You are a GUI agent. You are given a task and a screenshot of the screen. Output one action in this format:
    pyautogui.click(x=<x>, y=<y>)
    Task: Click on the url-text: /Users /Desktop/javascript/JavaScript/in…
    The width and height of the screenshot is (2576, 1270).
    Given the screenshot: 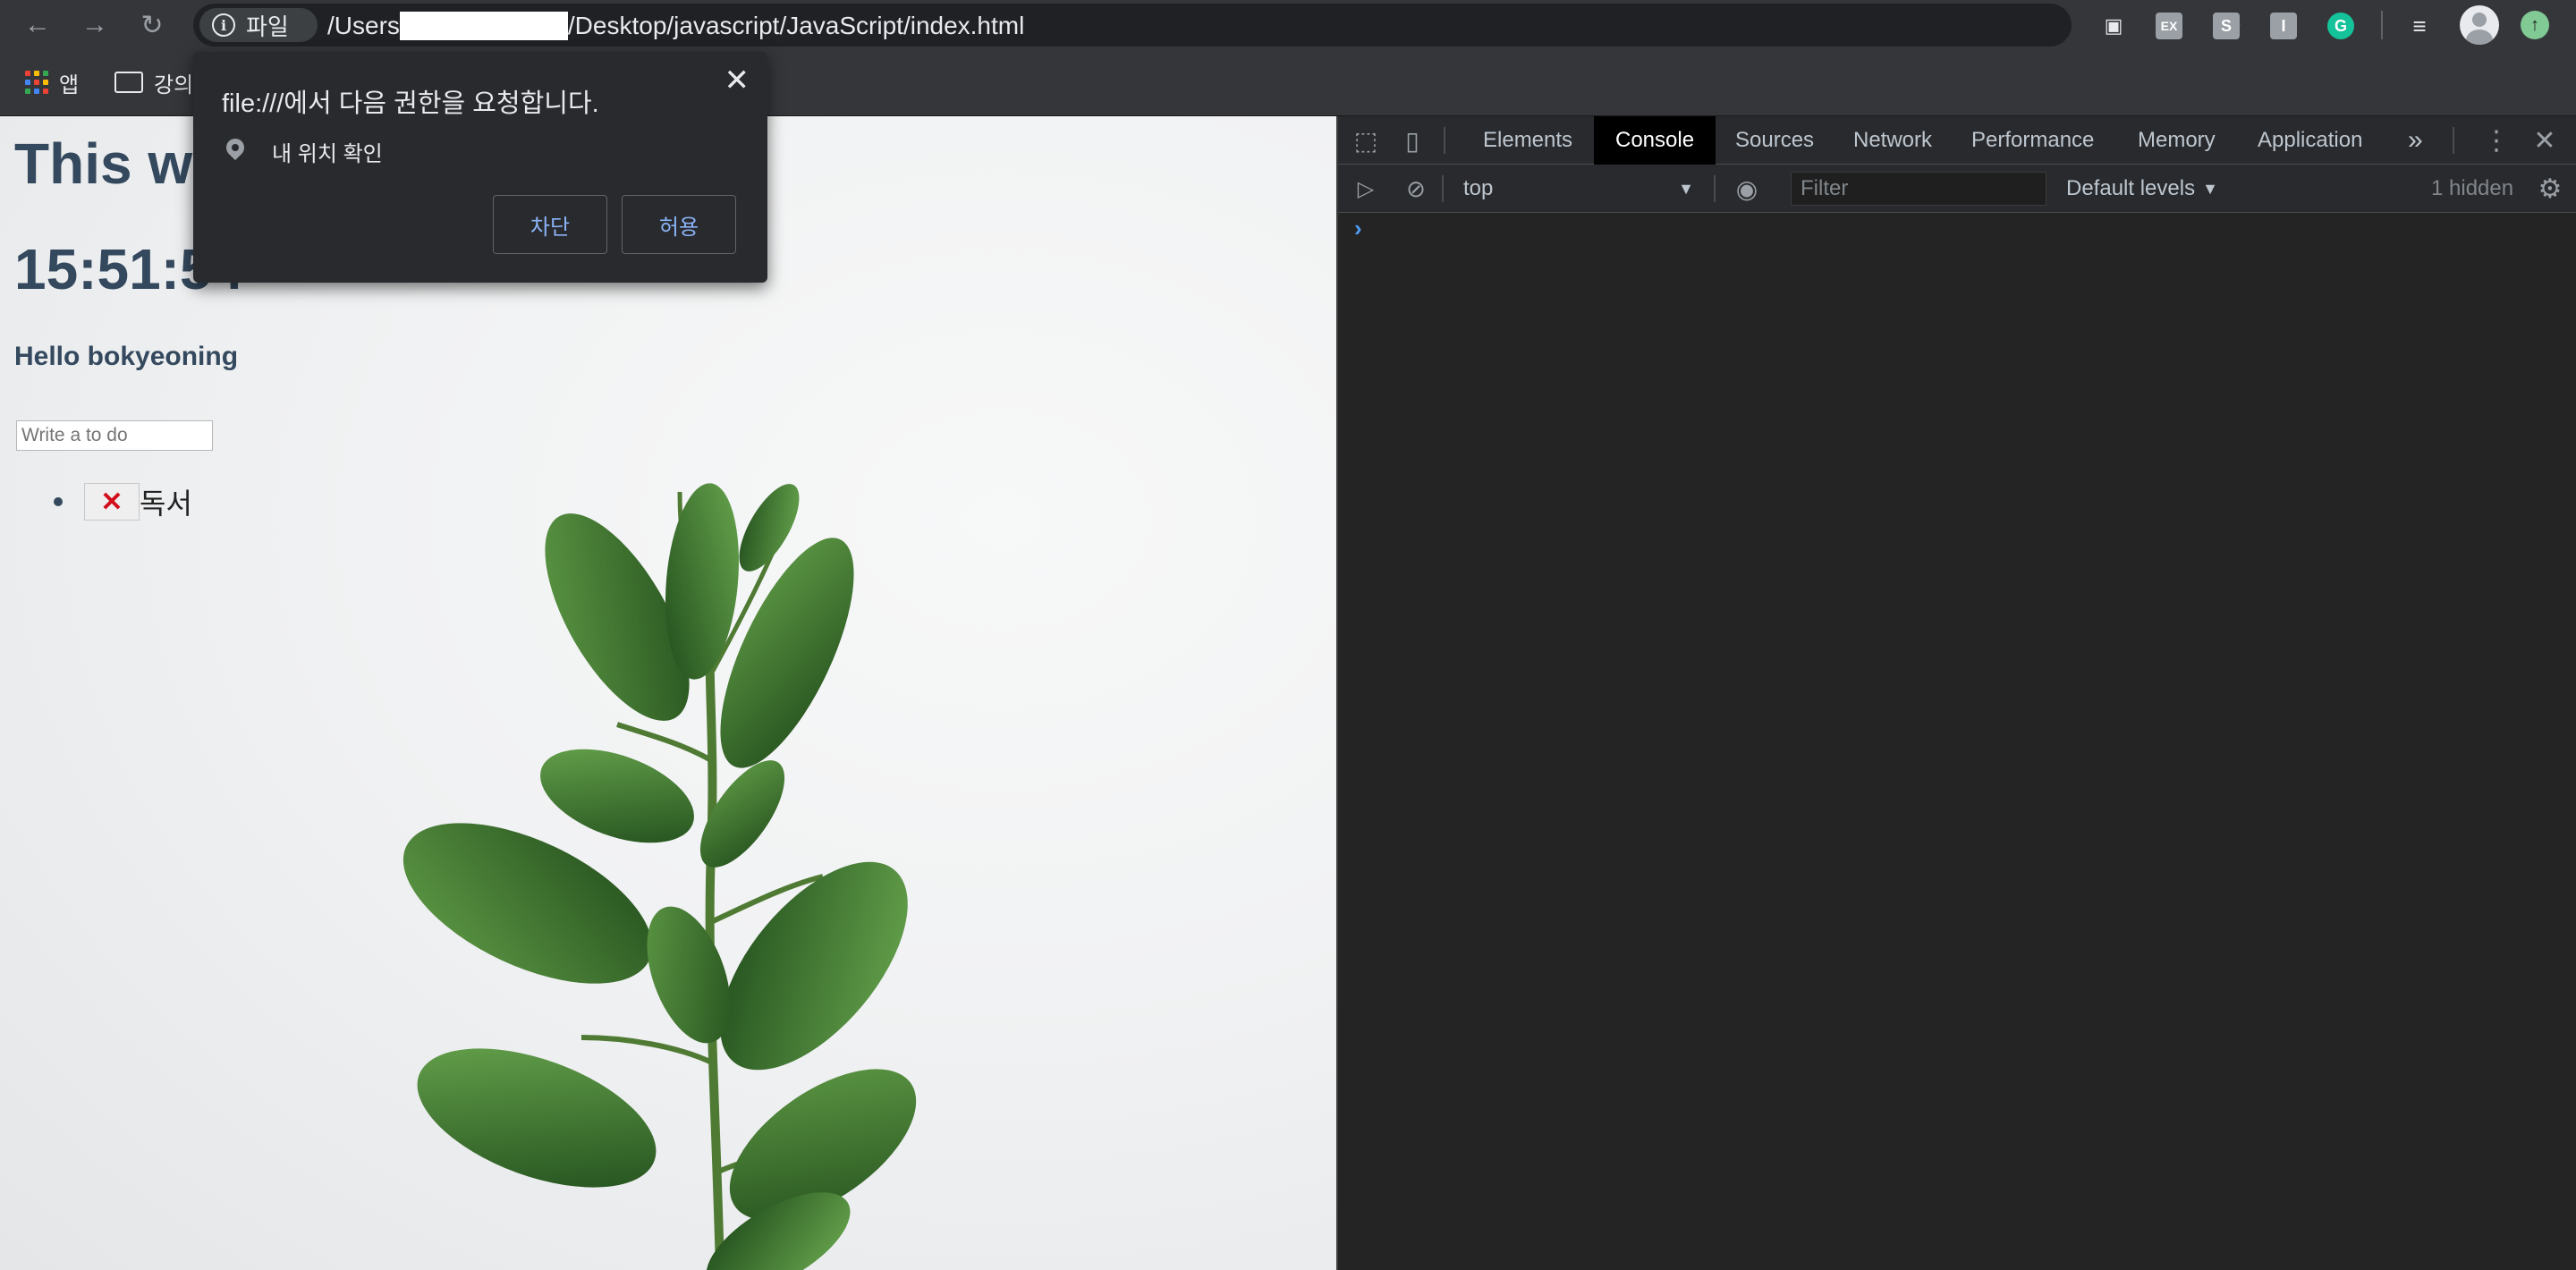 What is the action you would take?
    pyautogui.click(x=675, y=26)
    